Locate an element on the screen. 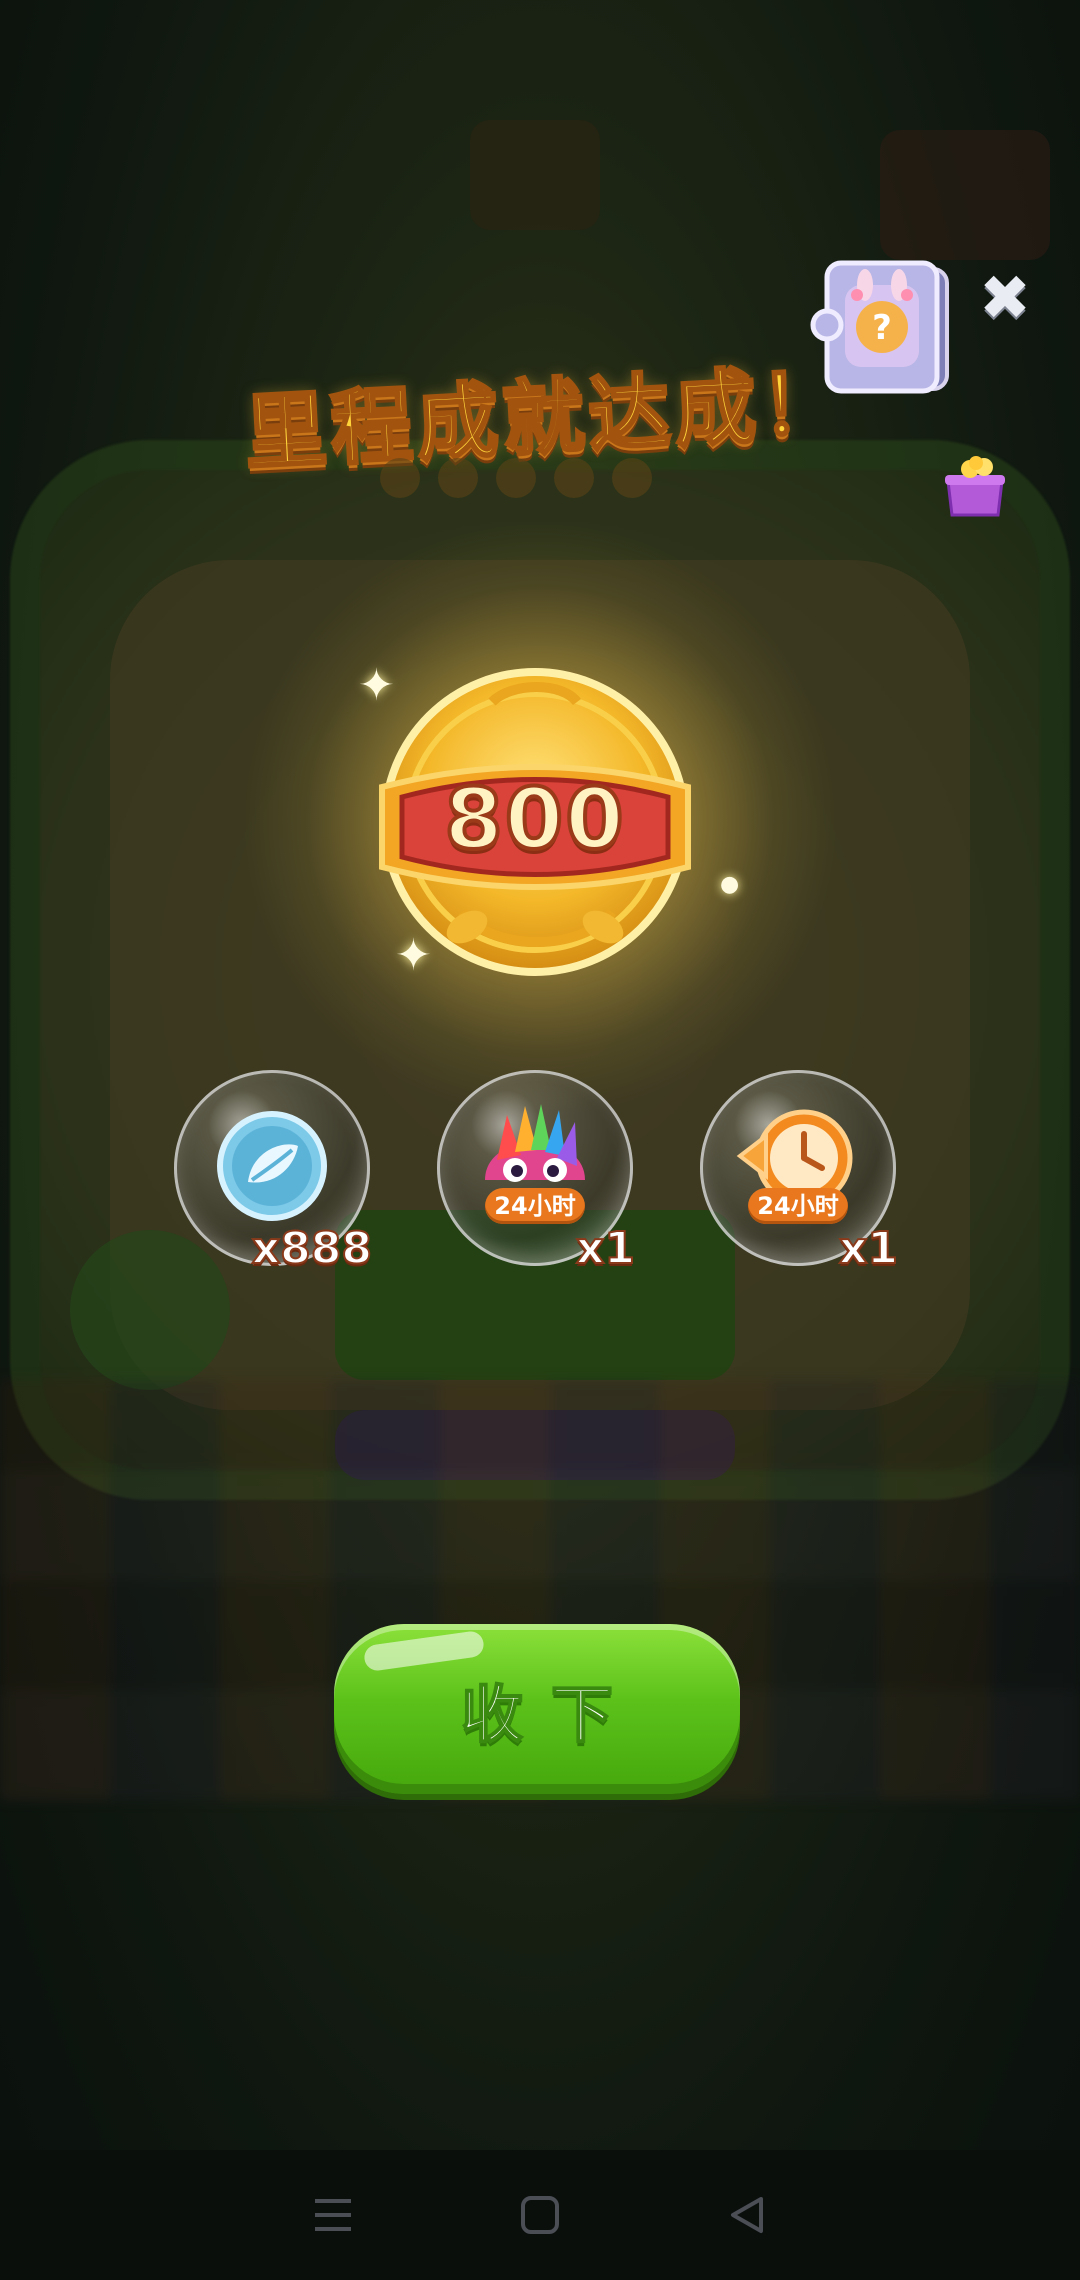 The height and width of the screenshot is (2280, 1080). puzzle-card-icon: ? is located at coordinates (885, 330).